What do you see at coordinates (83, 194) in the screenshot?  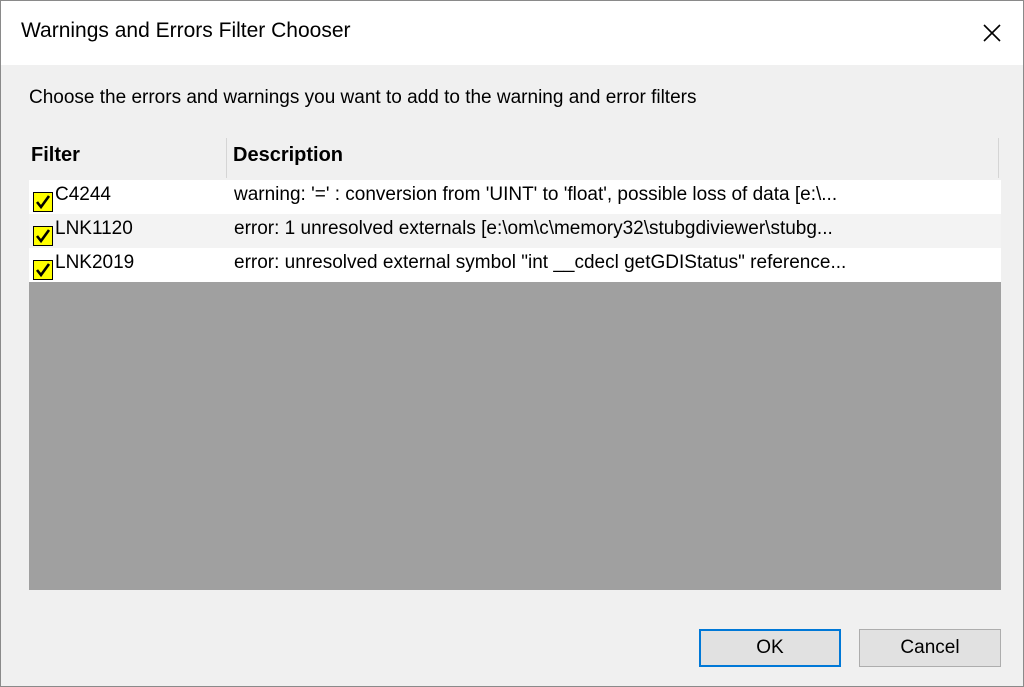 I see `row-filter-code: C4244` at bounding box center [83, 194].